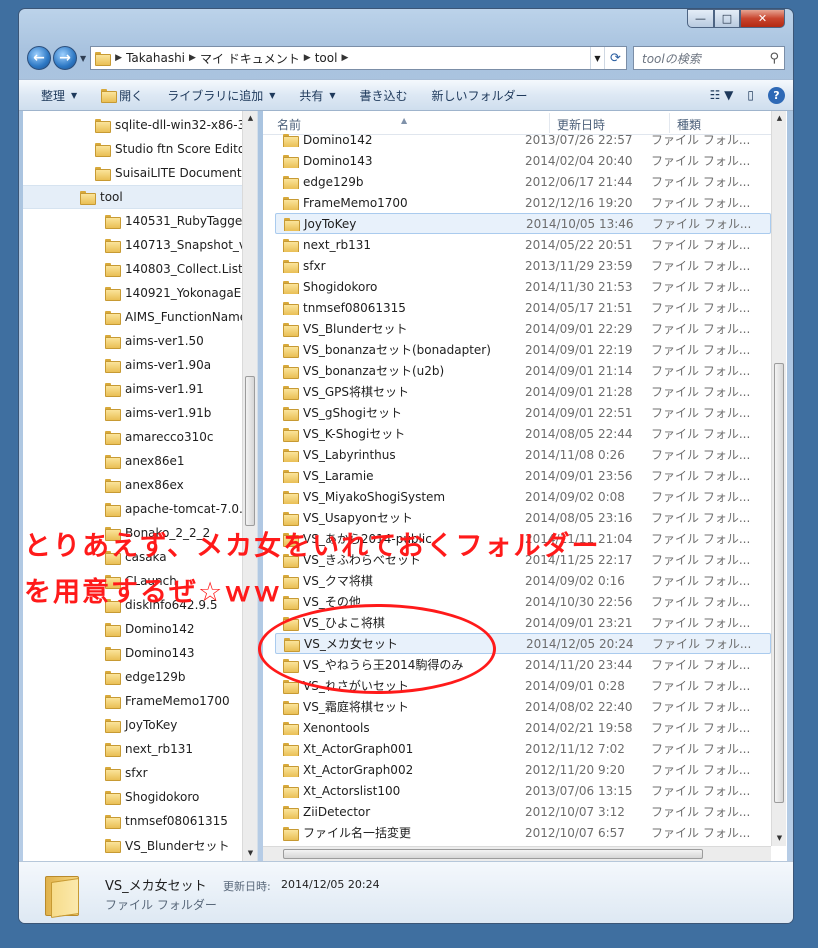  I want to click on organize-button: 整理 ▼, so click(59, 95).